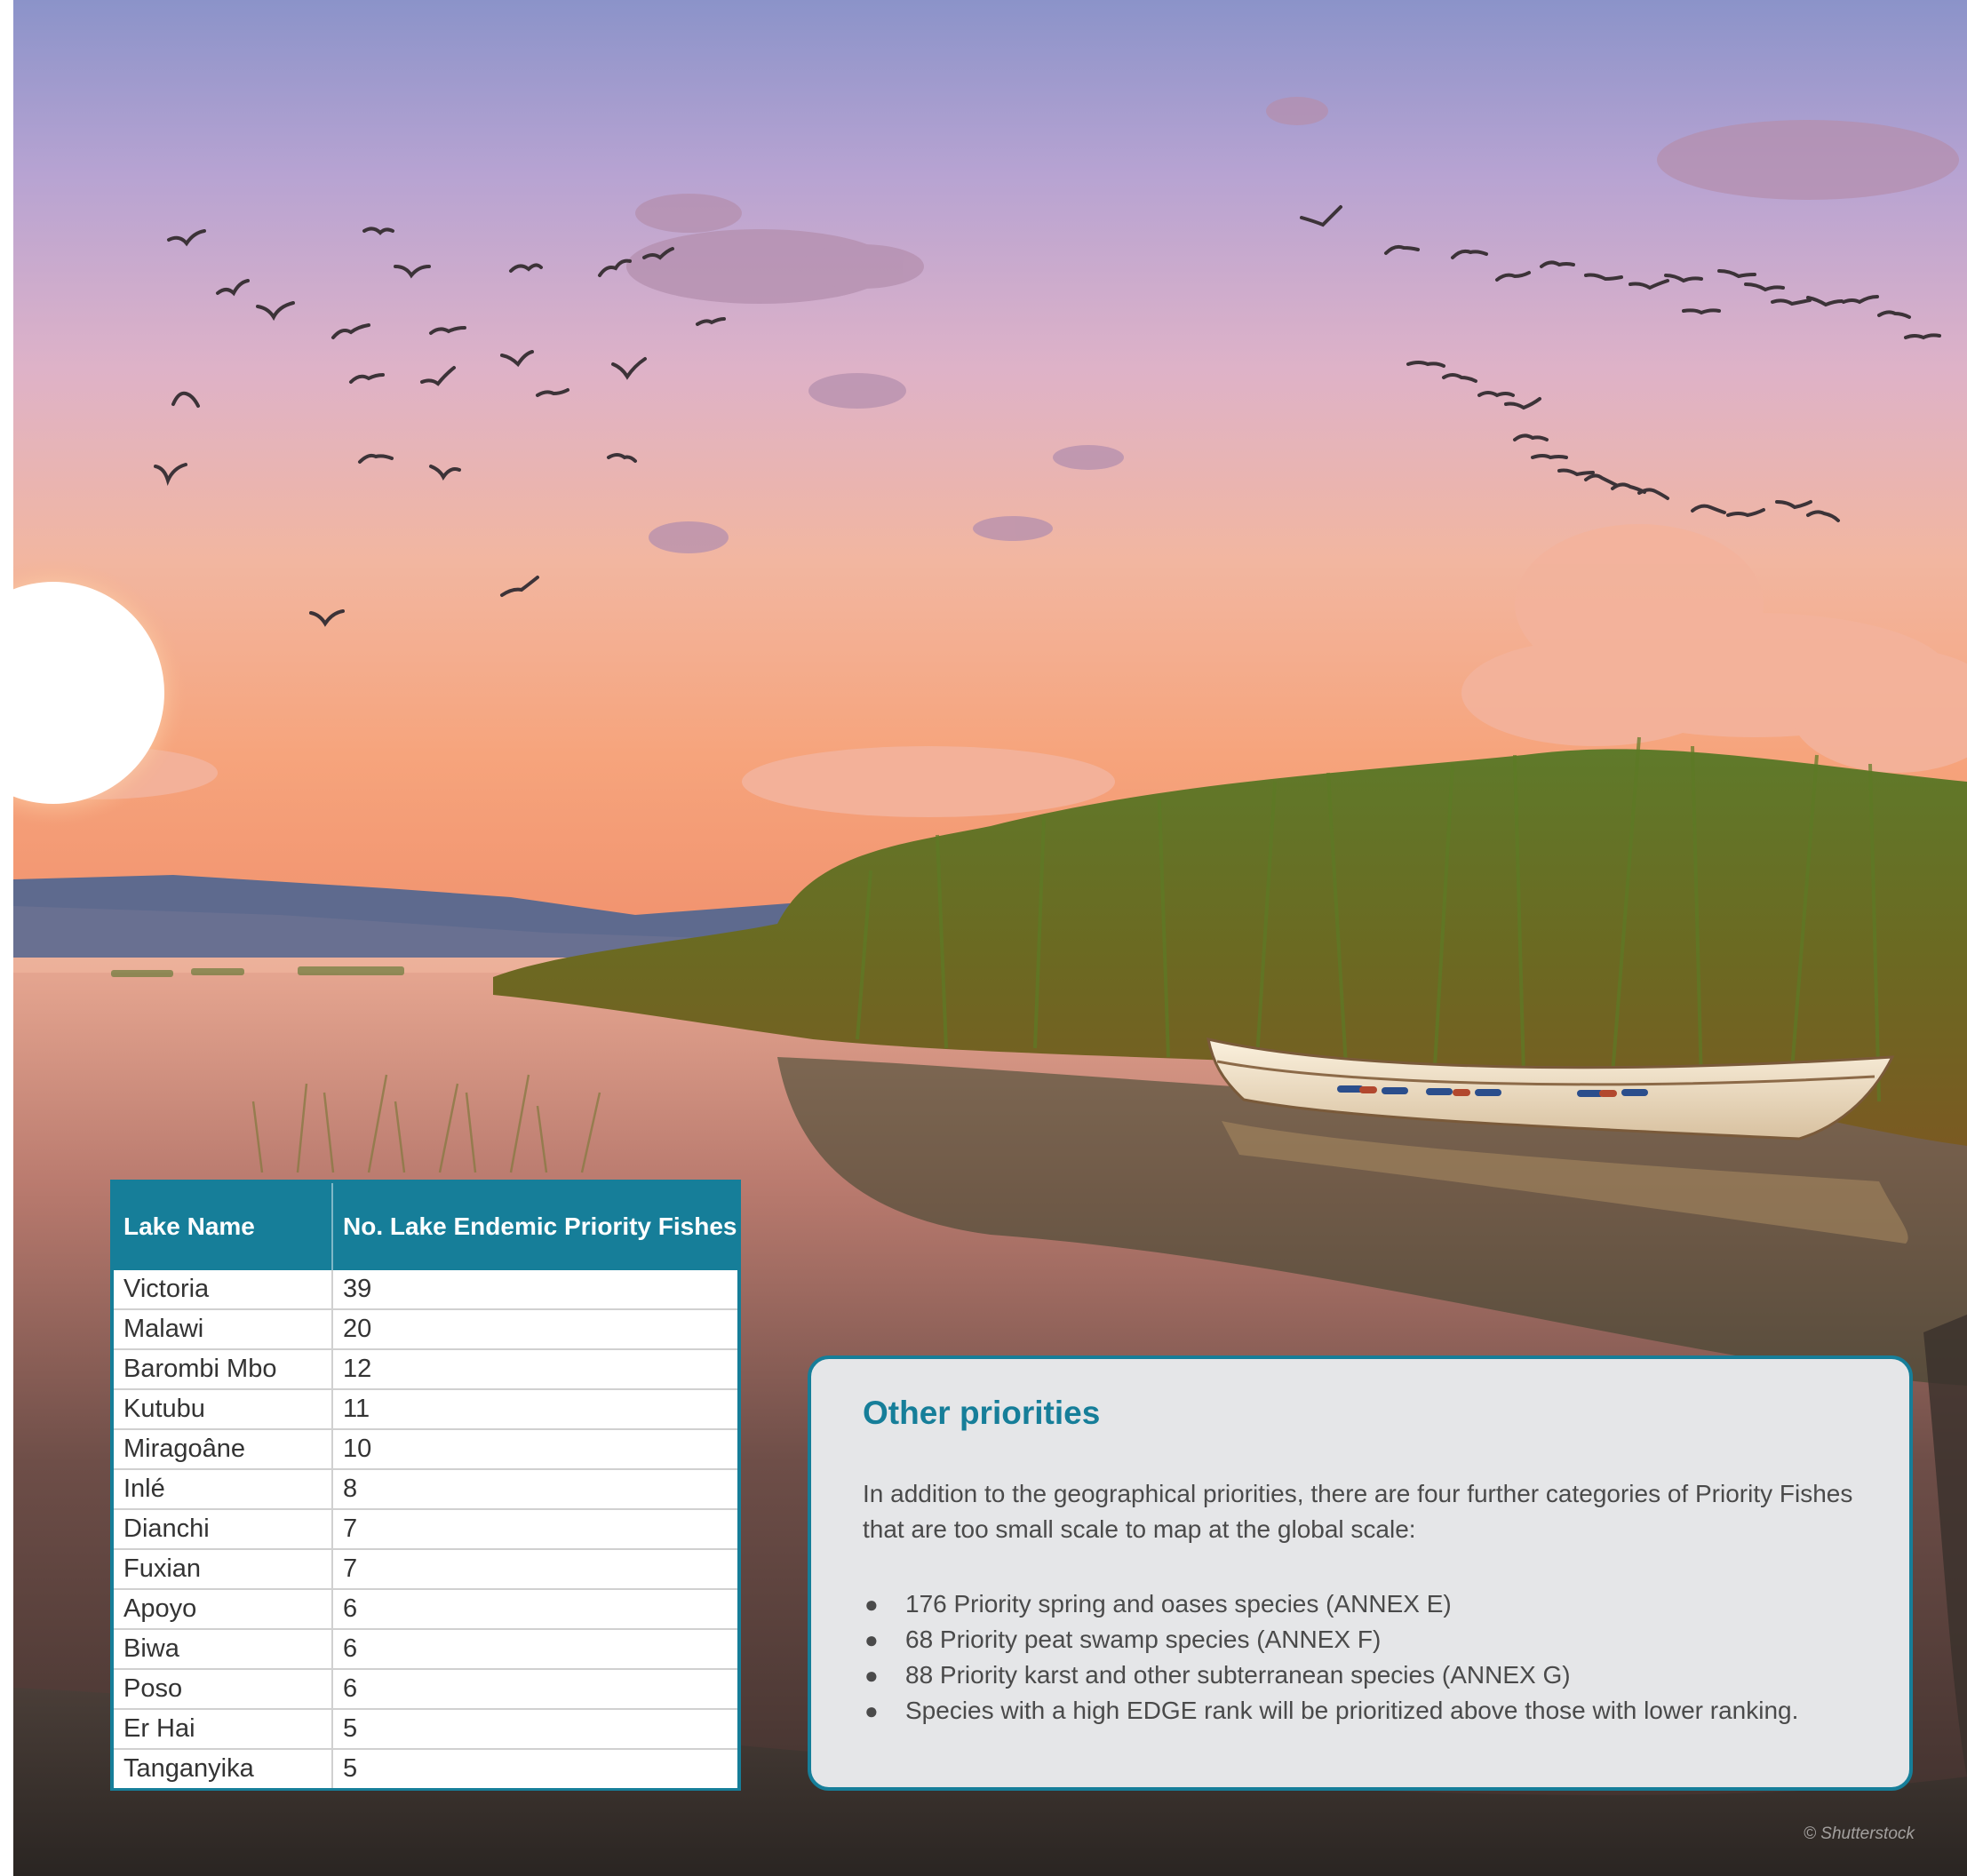 The height and width of the screenshot is (1876, 1967). I want to click on page-margin, so click(7, 938).